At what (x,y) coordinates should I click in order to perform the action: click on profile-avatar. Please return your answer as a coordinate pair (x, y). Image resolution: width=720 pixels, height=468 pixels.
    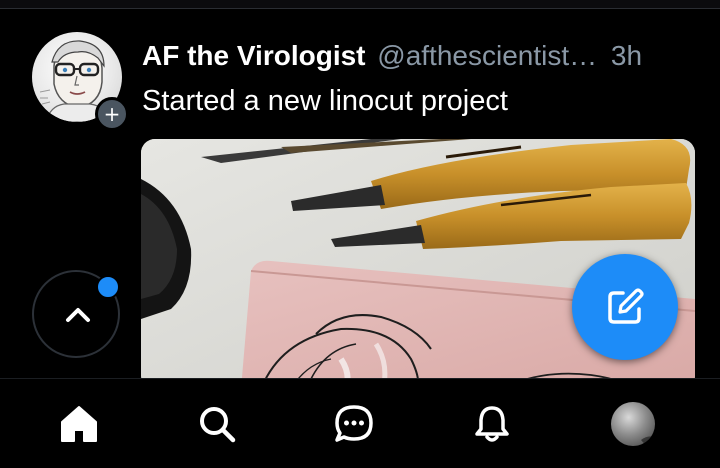
    Looking at the image, I should click on (633, 424).